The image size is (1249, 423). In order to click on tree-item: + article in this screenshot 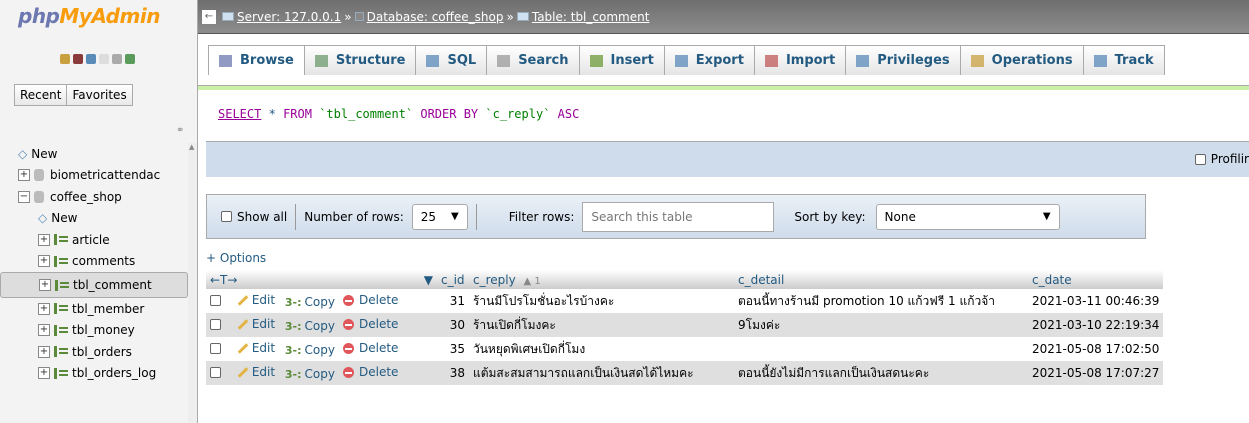, I will do `click(94, 240)`.